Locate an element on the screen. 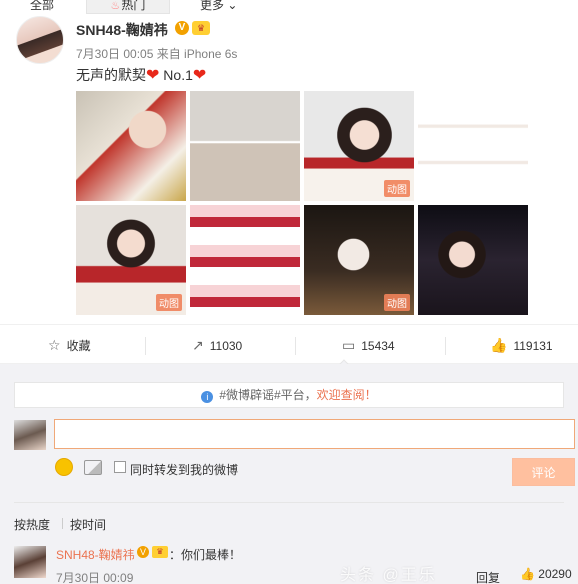 Image resolution: width=578 pixels, height=584 pixels. tab-more: 更多 ⌄ is located at coordinates (218, 6).